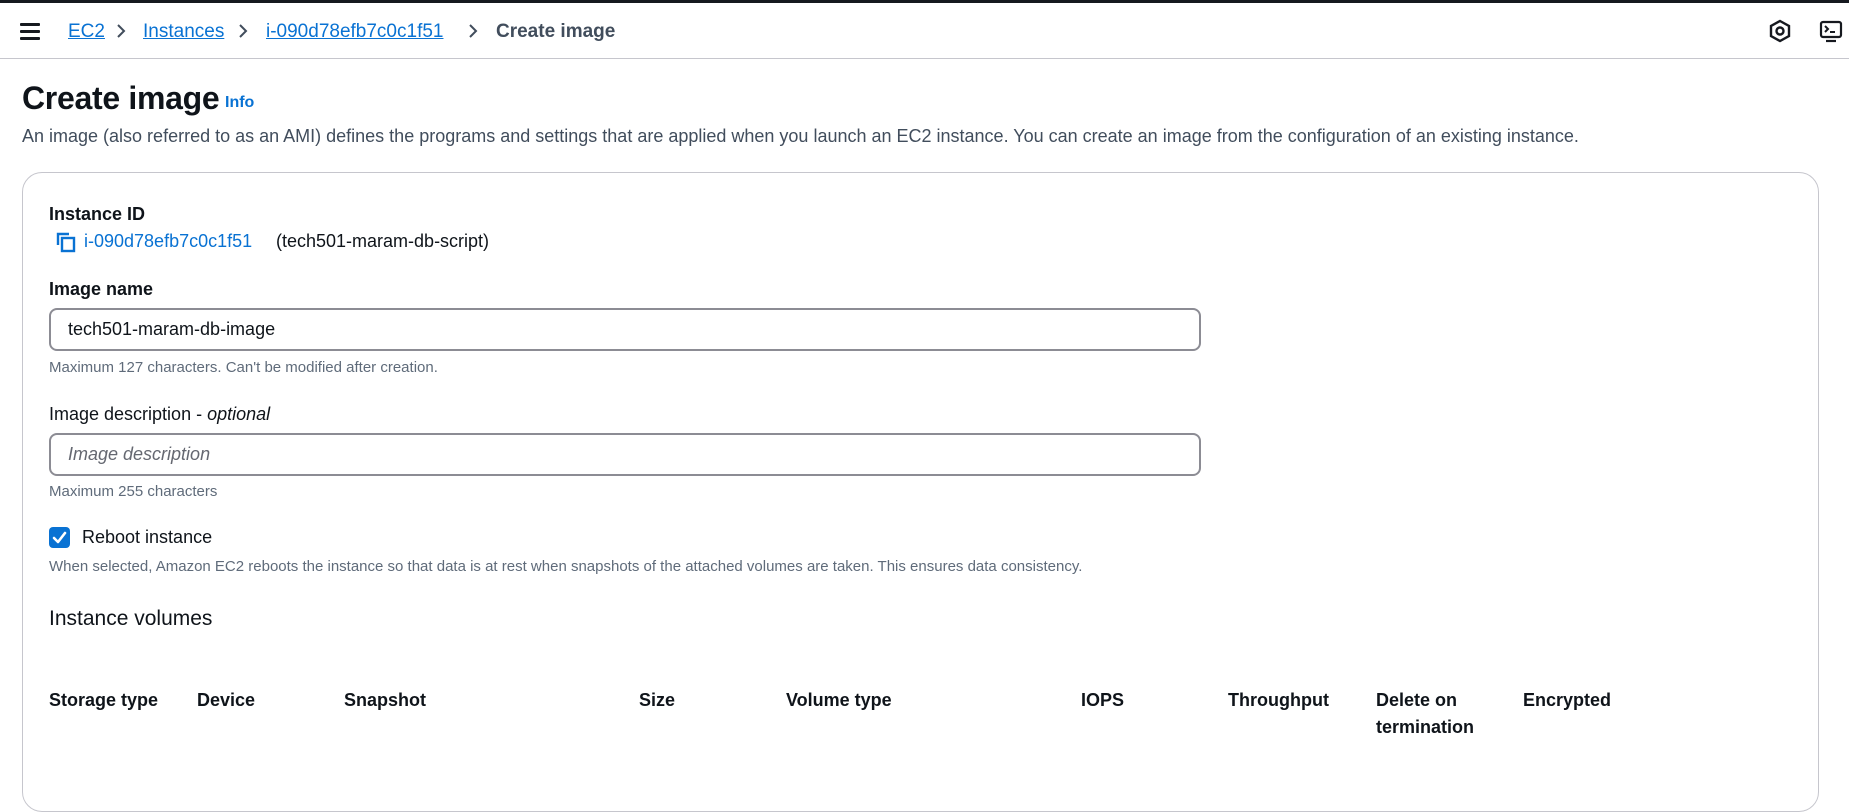  I want to click on column-throughput: Throughput, so click(1278, 700).